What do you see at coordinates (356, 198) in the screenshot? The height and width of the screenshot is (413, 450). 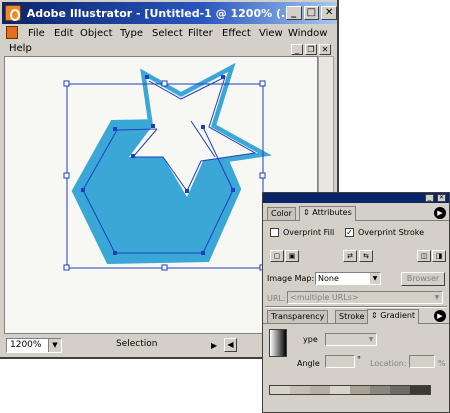 I see `panel-title-bar: _ ✕` at bounding box center [356, 198].